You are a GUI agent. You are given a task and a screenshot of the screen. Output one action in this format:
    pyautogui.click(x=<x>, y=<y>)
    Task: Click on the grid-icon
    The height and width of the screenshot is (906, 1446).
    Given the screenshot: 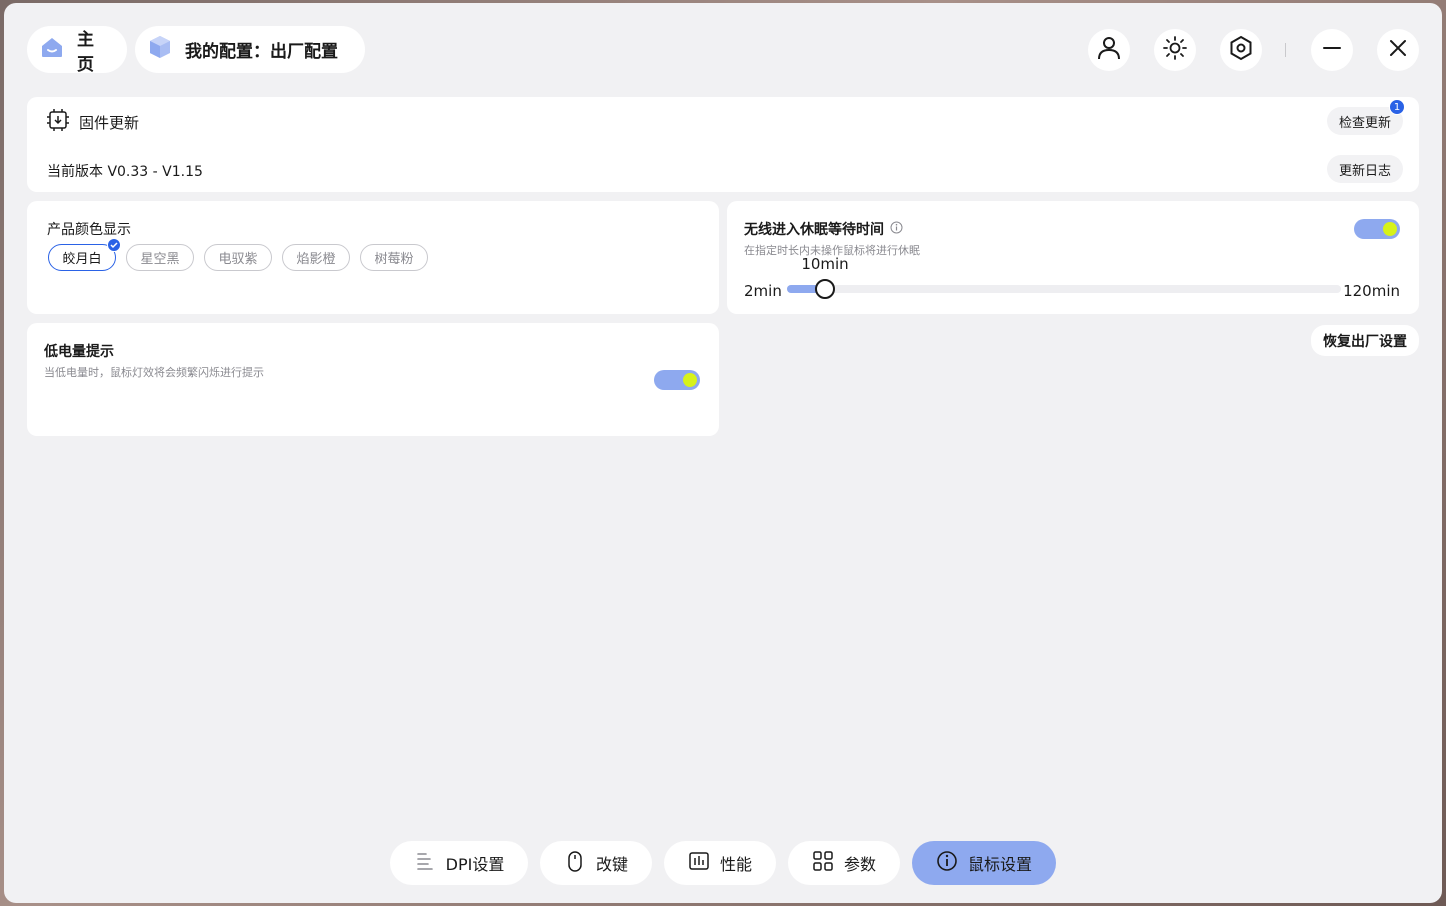 What is the action you would take?
    pyautogui.click(x=823, y=863)
    